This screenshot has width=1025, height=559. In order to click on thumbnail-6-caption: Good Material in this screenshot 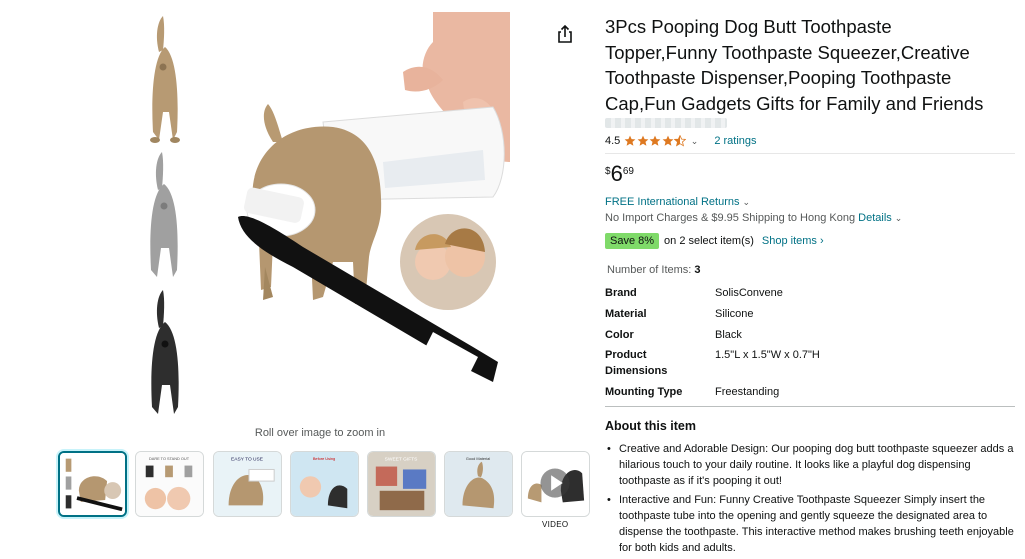, I will do `click(478, 458)`.